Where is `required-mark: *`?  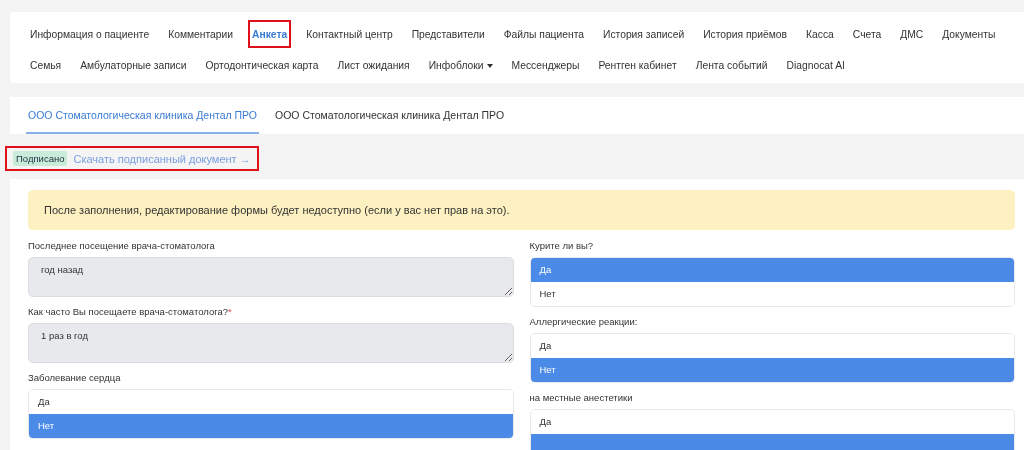 required-mark: * is located at coordinates (230, 311).